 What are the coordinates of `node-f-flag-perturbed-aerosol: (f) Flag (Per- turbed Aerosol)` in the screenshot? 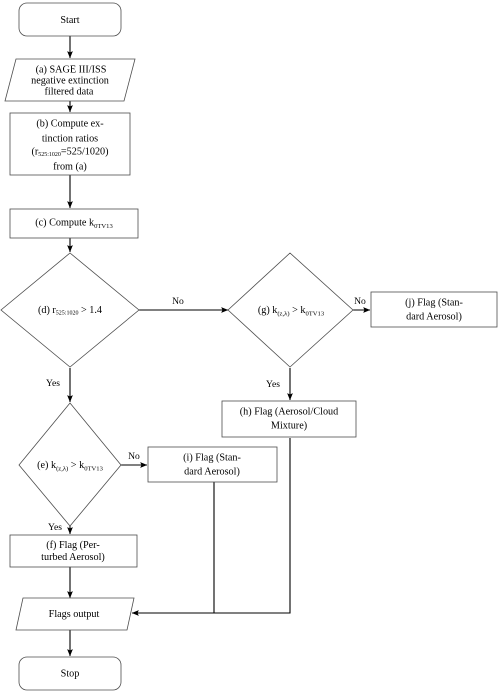 It's located at (73, 551).